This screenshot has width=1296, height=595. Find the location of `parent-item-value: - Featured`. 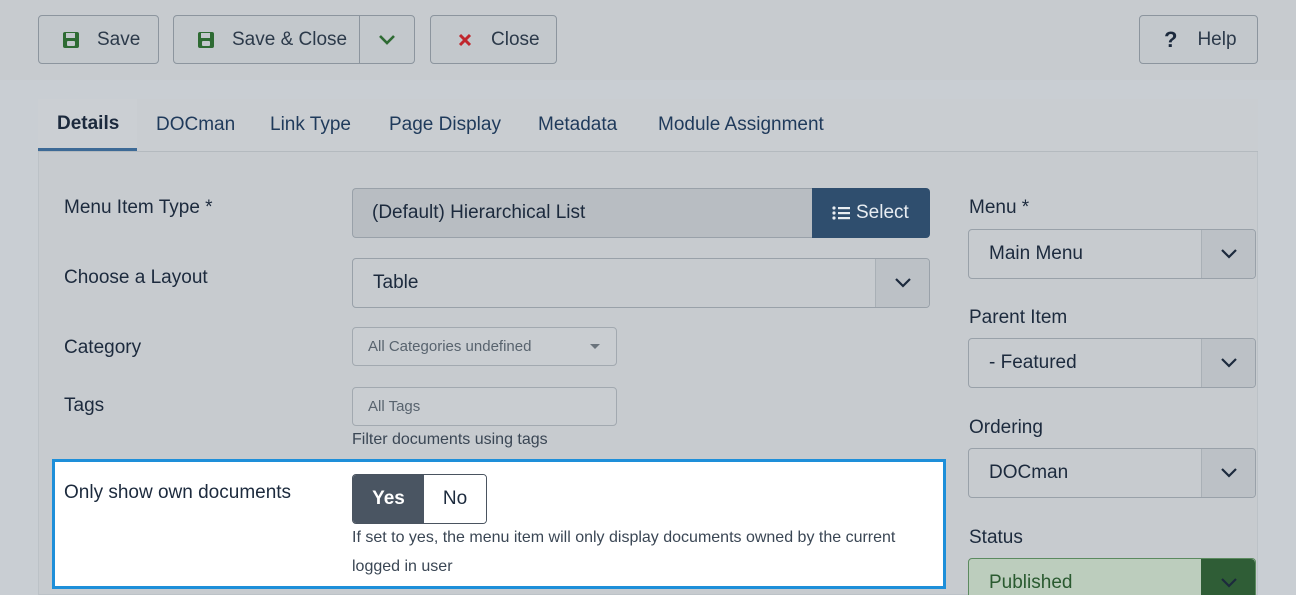

parent-item-value: - Featured is located at coordinates (1033, 362).